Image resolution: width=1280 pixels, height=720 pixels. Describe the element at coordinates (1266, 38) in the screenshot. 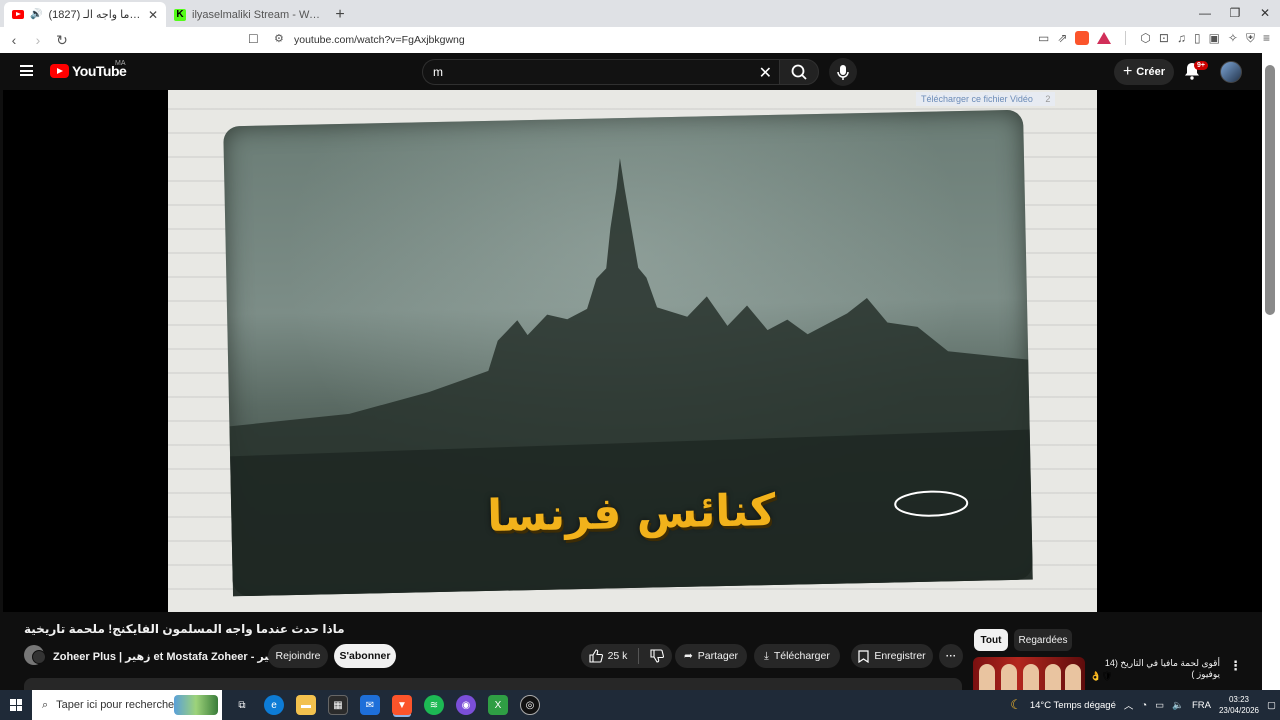

I see `menu-icon: ≡` at that location.